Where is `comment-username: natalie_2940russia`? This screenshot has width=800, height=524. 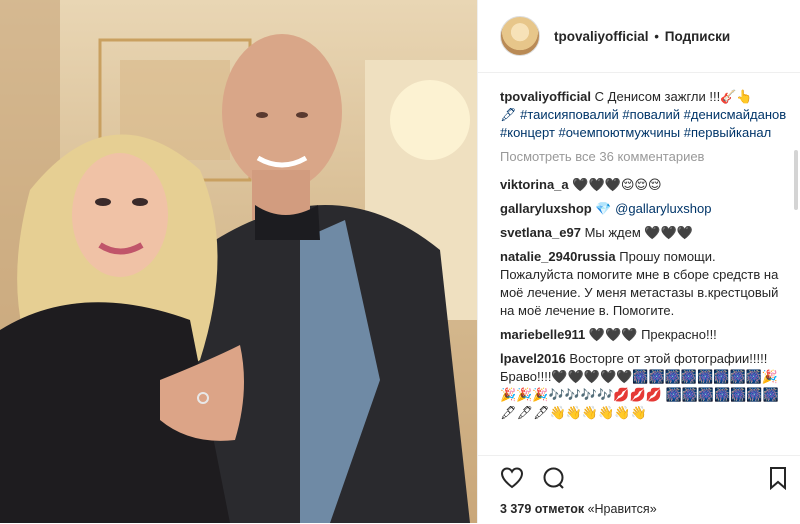
comment-username: natalie_2940russia is located at coordinates (558, 256).